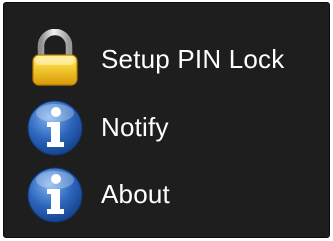 This screenshot has height=241, width=333. Describe the element at coordinates (193, 59) in the screenshot. I see `menu-item-label: Setup PIN Lock` at that location.